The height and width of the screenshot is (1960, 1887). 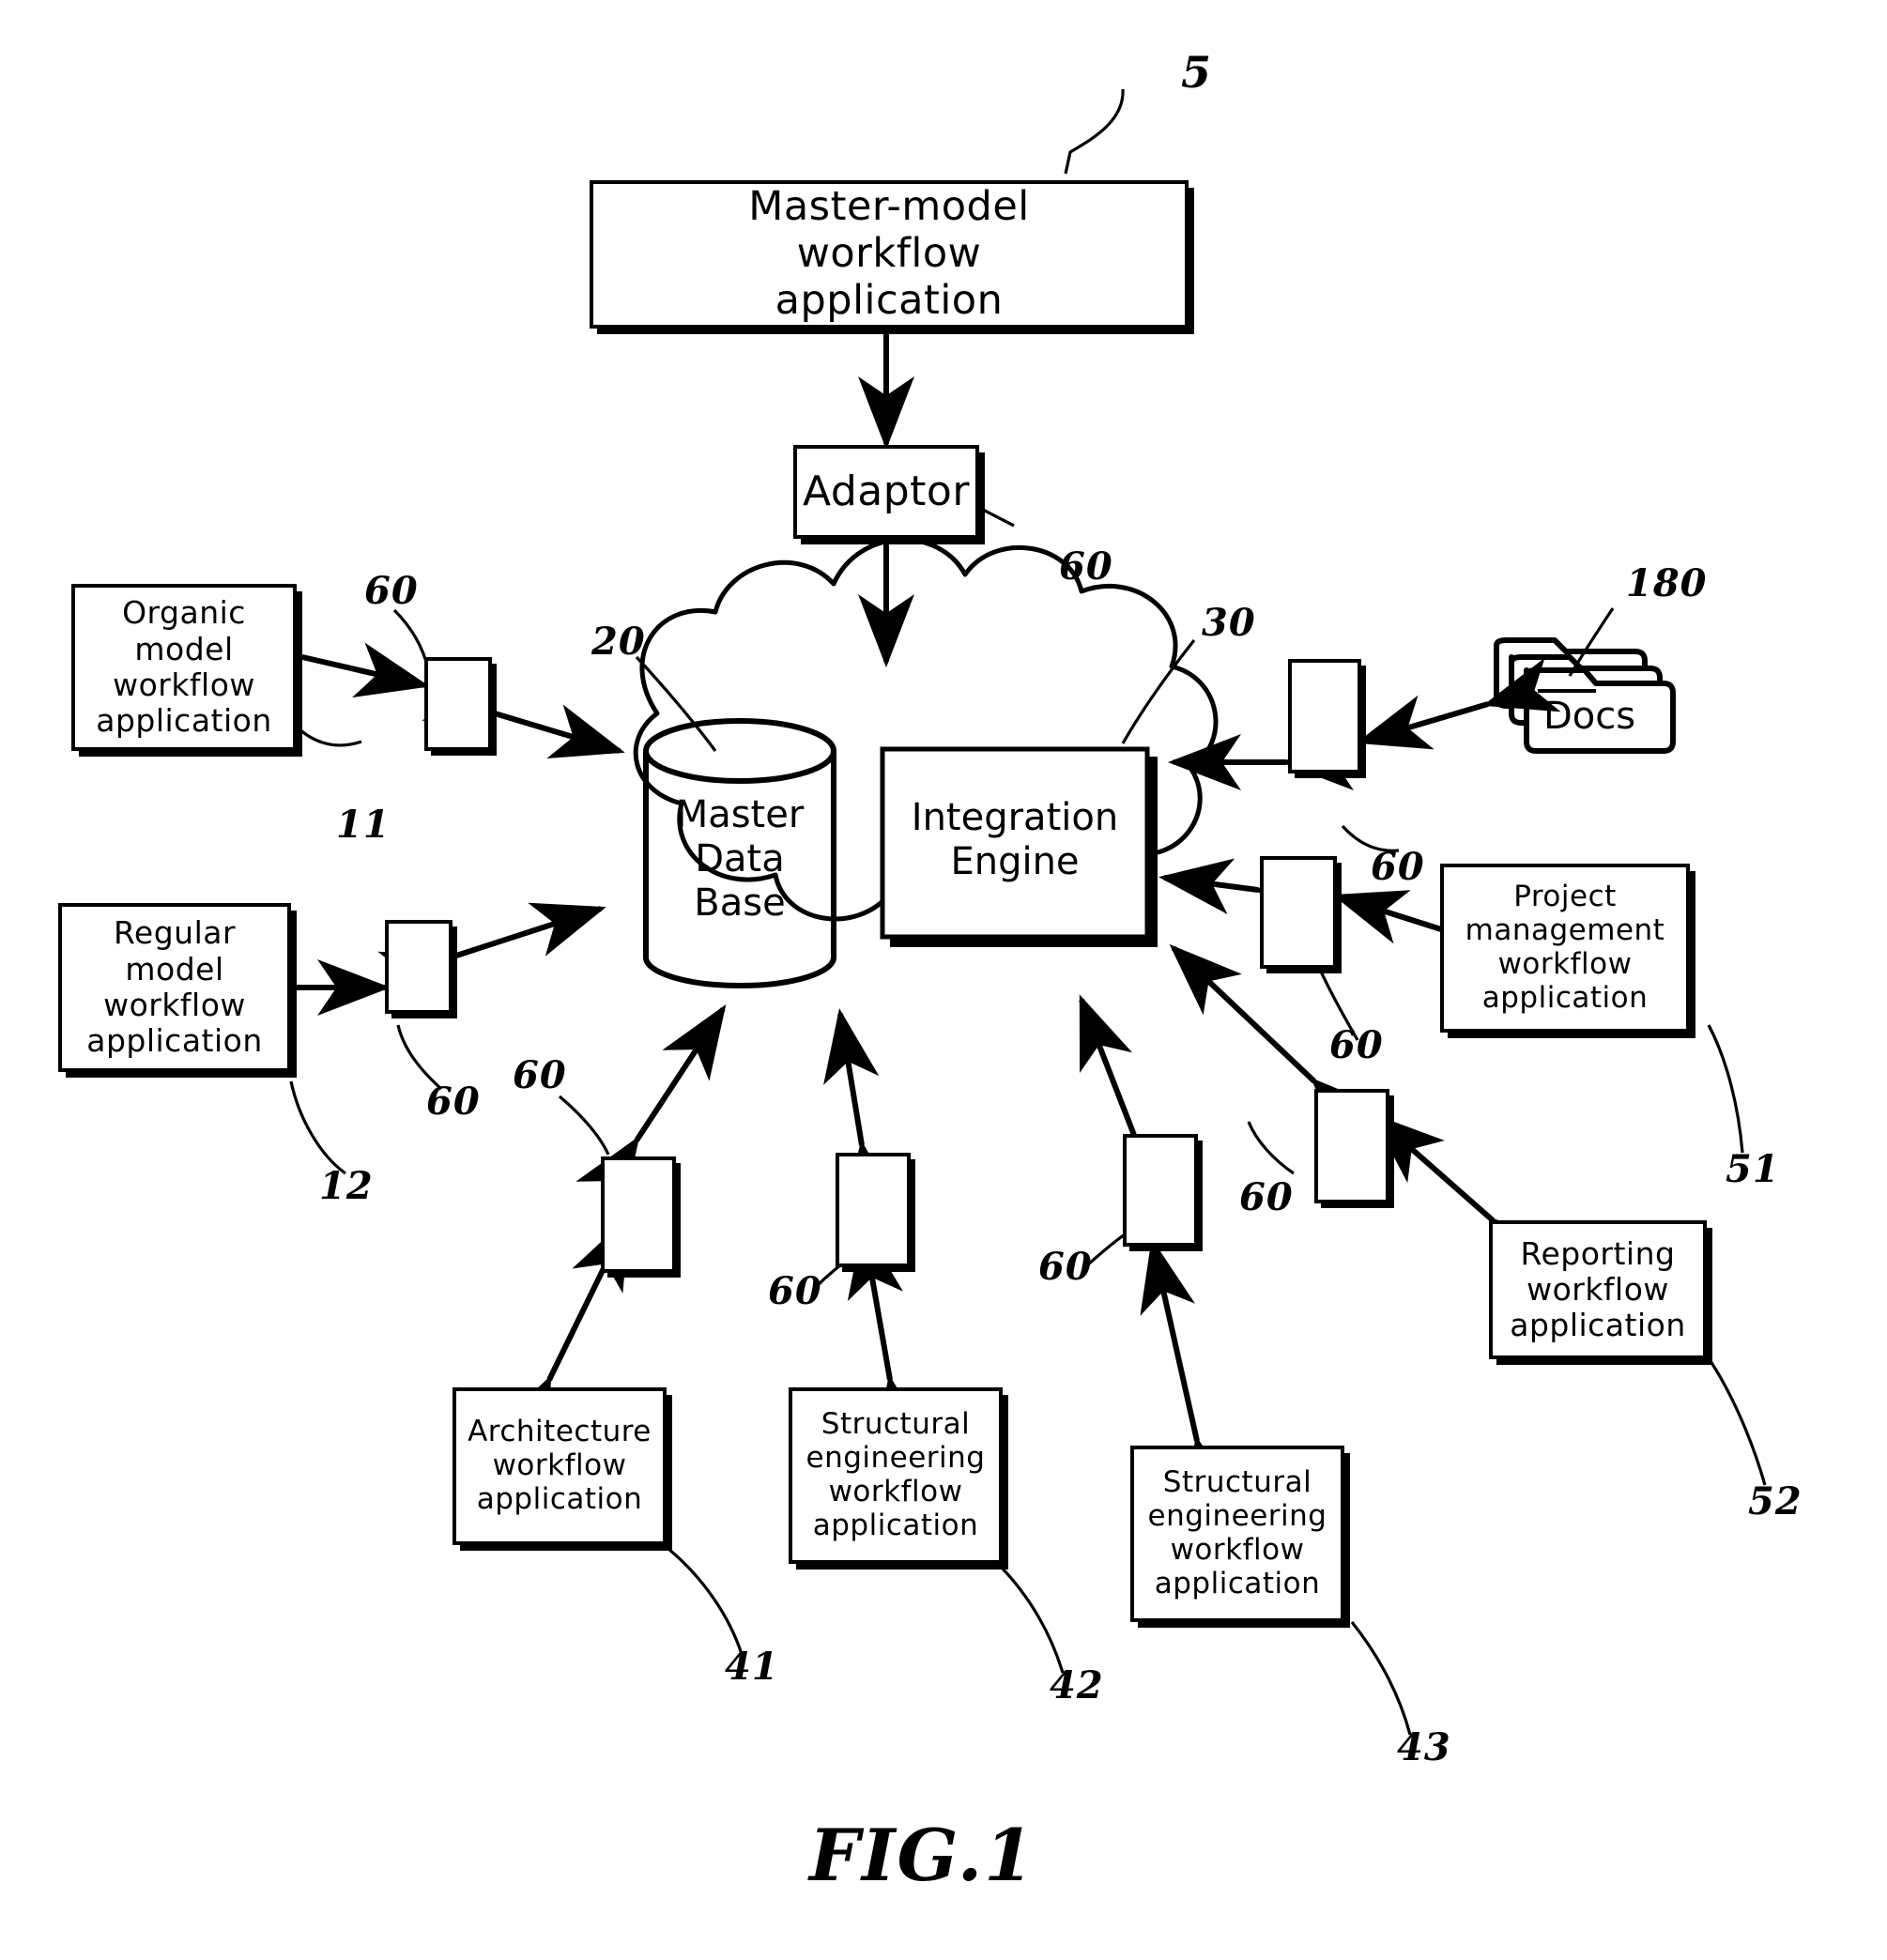 What do you see at coordinates (752, 1667) in the screenshot?
I see `reference-numeral-41: 41` at bounding box center [752, 1667].